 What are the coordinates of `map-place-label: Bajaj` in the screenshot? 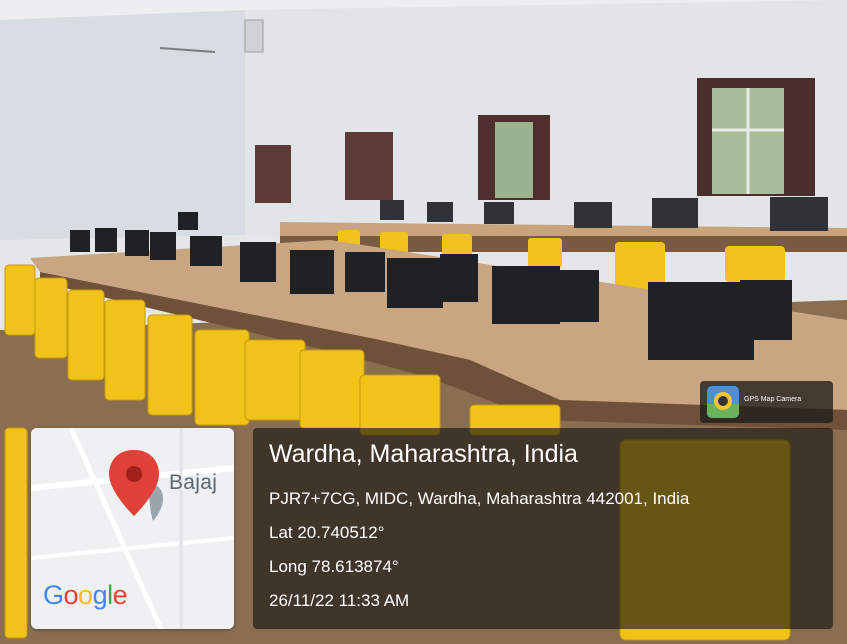 It's located at (193, 482).